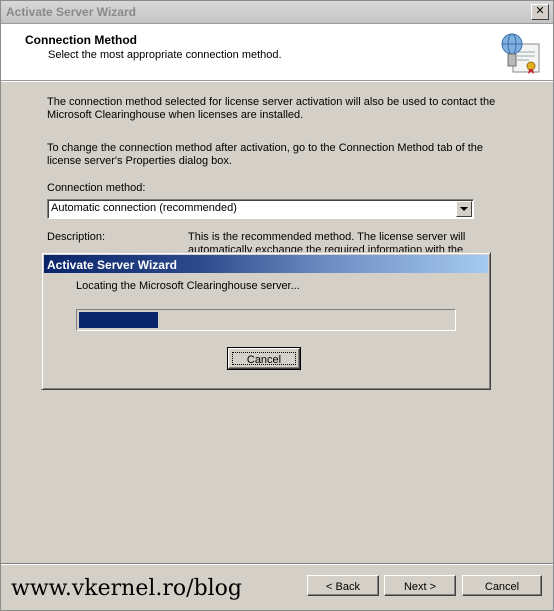 The width and height of the screenshot is (554, 611). What do you see at coordinates (277, 564) in the screenshot?
I see `footer-divider` at bounding box center [277, 564].